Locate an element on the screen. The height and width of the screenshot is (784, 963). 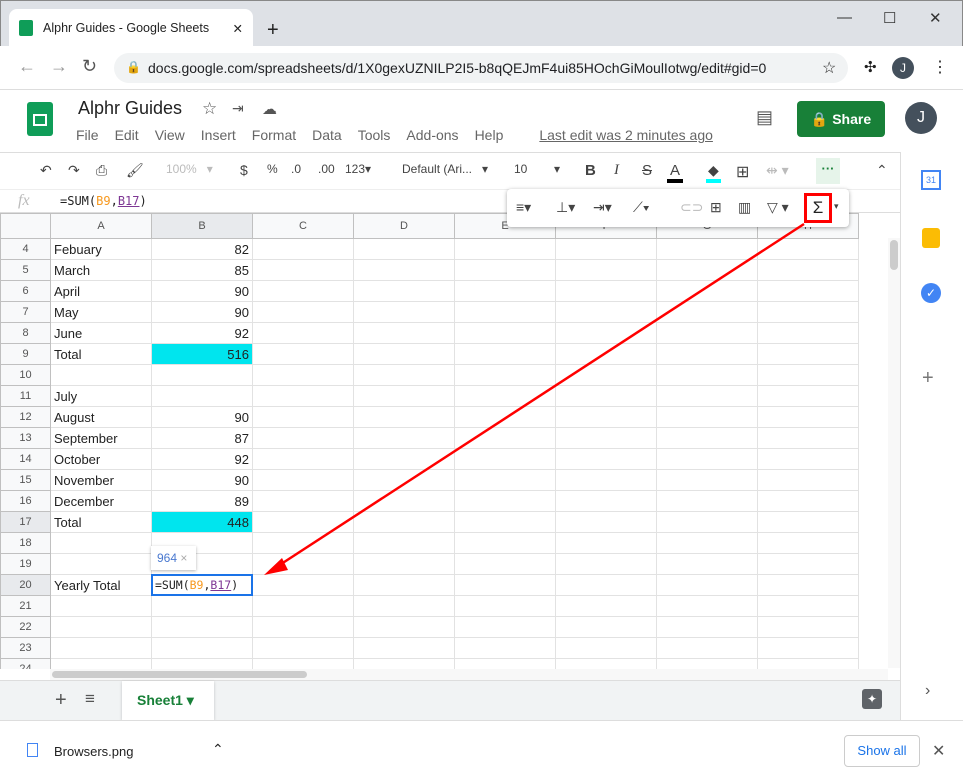
tooltip-close-icon: × is located at coordinates (183, 558).